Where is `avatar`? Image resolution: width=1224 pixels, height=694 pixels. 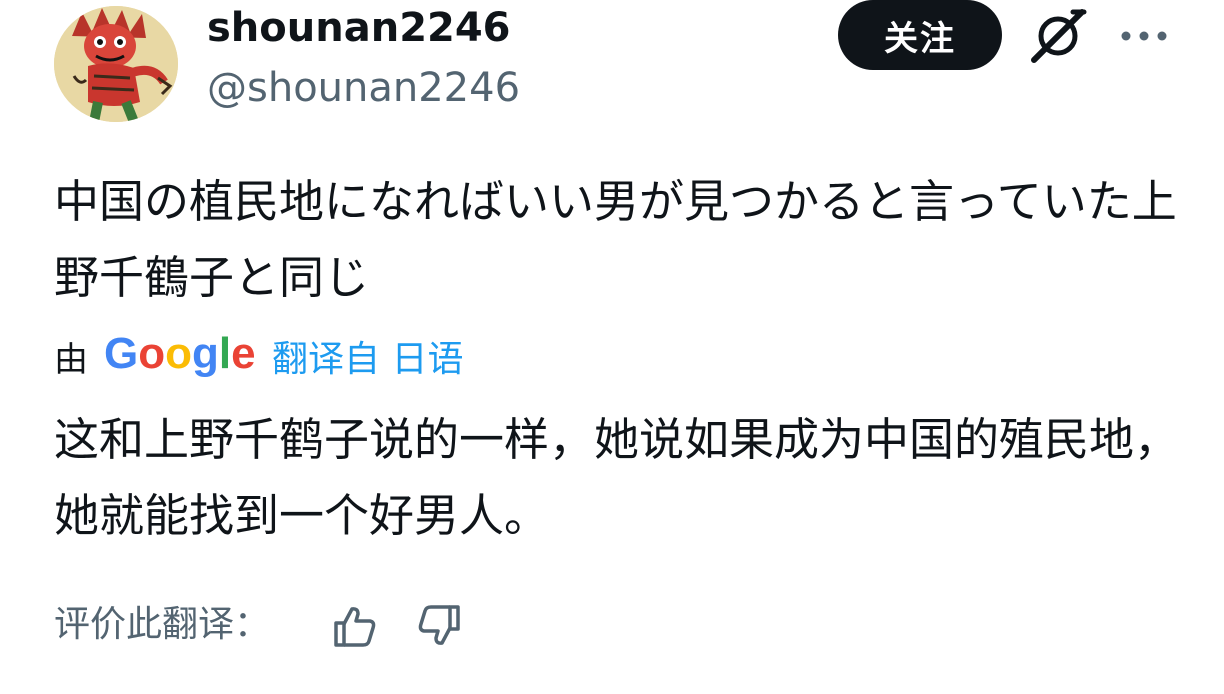 avatar is located at coordinates (116, 64).